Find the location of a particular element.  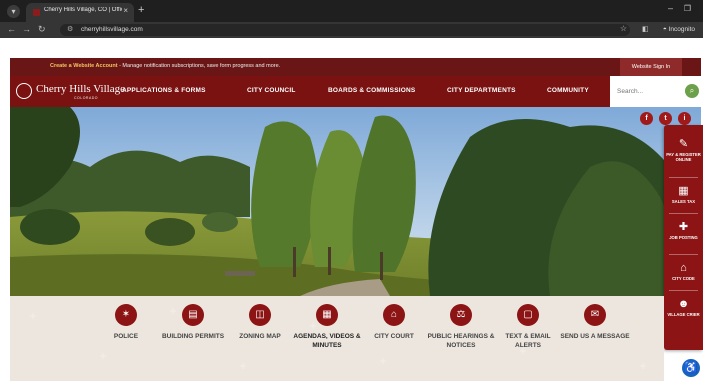

browser-tab: Cherry Hills Village, CO | Officia × is located at coordinates (80, 12).